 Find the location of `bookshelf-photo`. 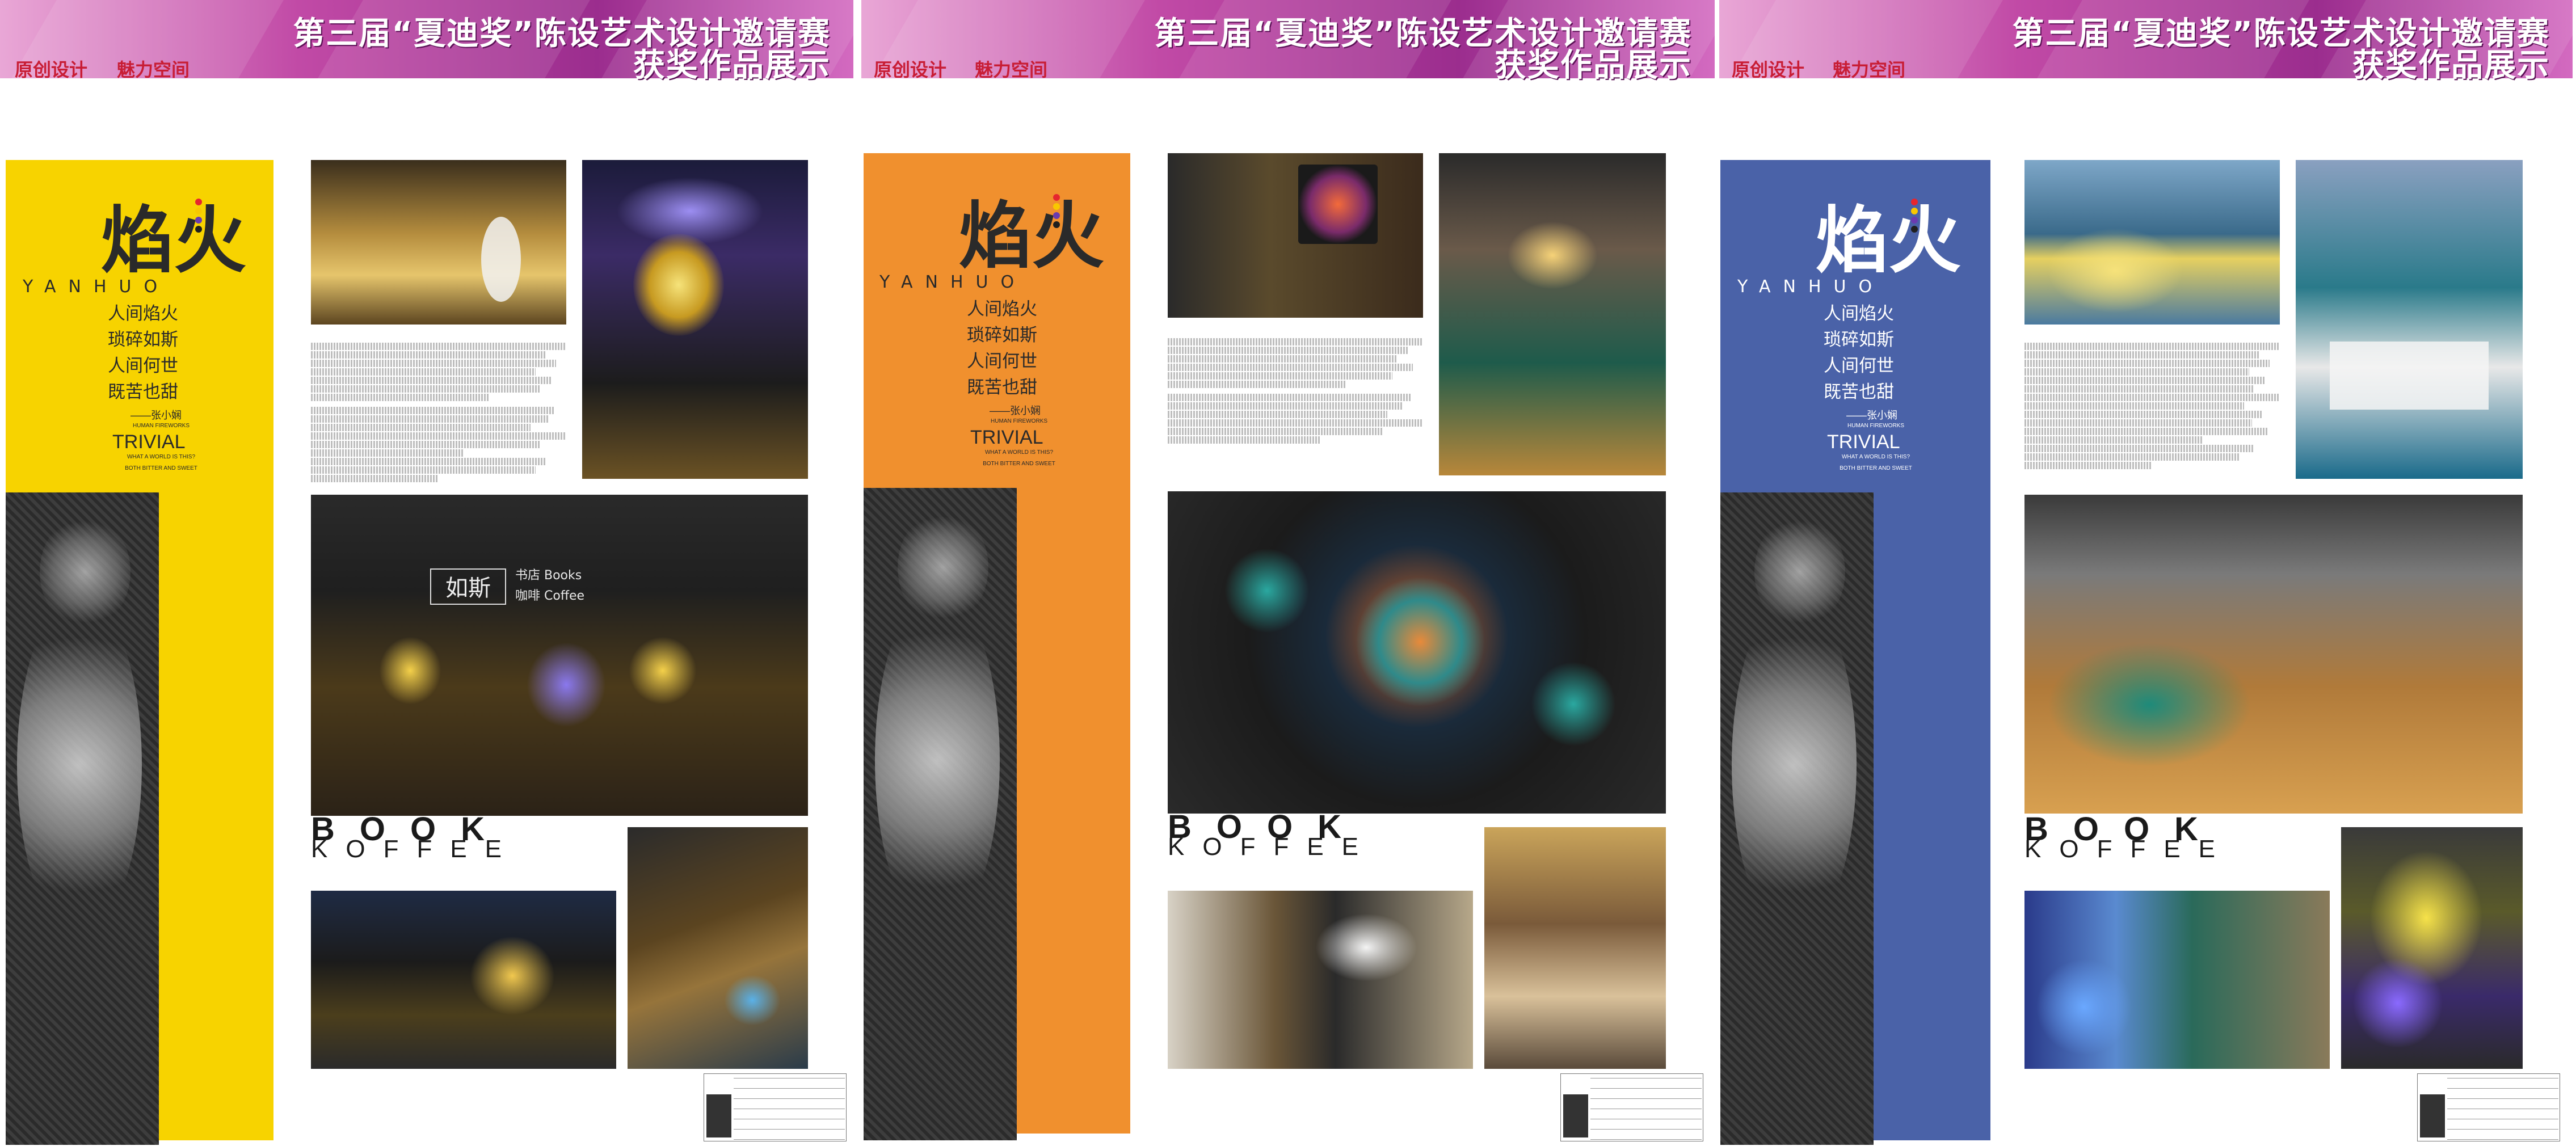

bookshelf-photo is located at coordinates (438, 242).